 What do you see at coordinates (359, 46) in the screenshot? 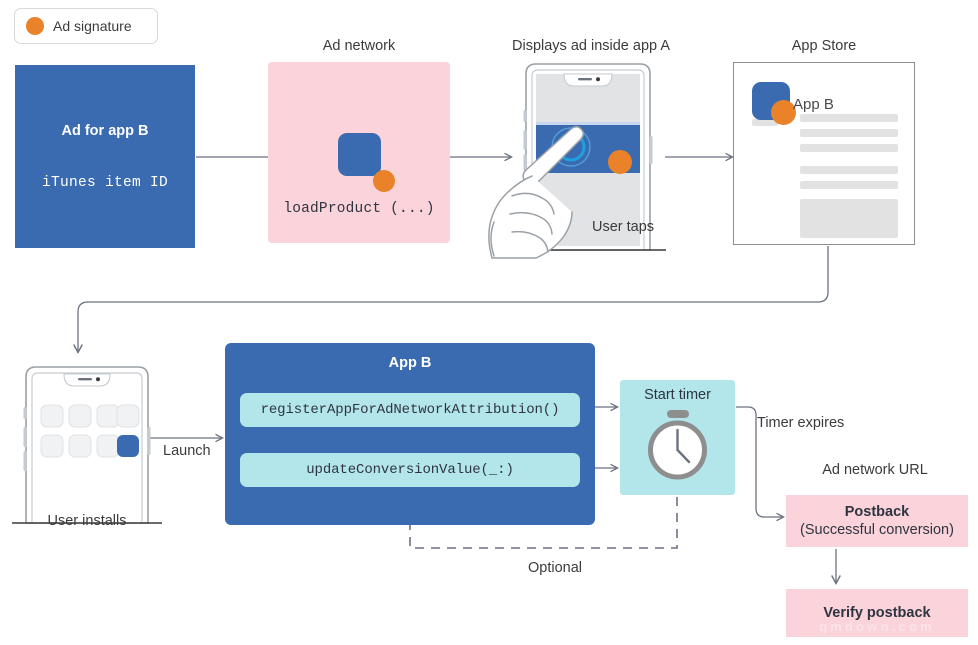
I see `ad-network-caption: Ad network` at bounding box center [359, 46].